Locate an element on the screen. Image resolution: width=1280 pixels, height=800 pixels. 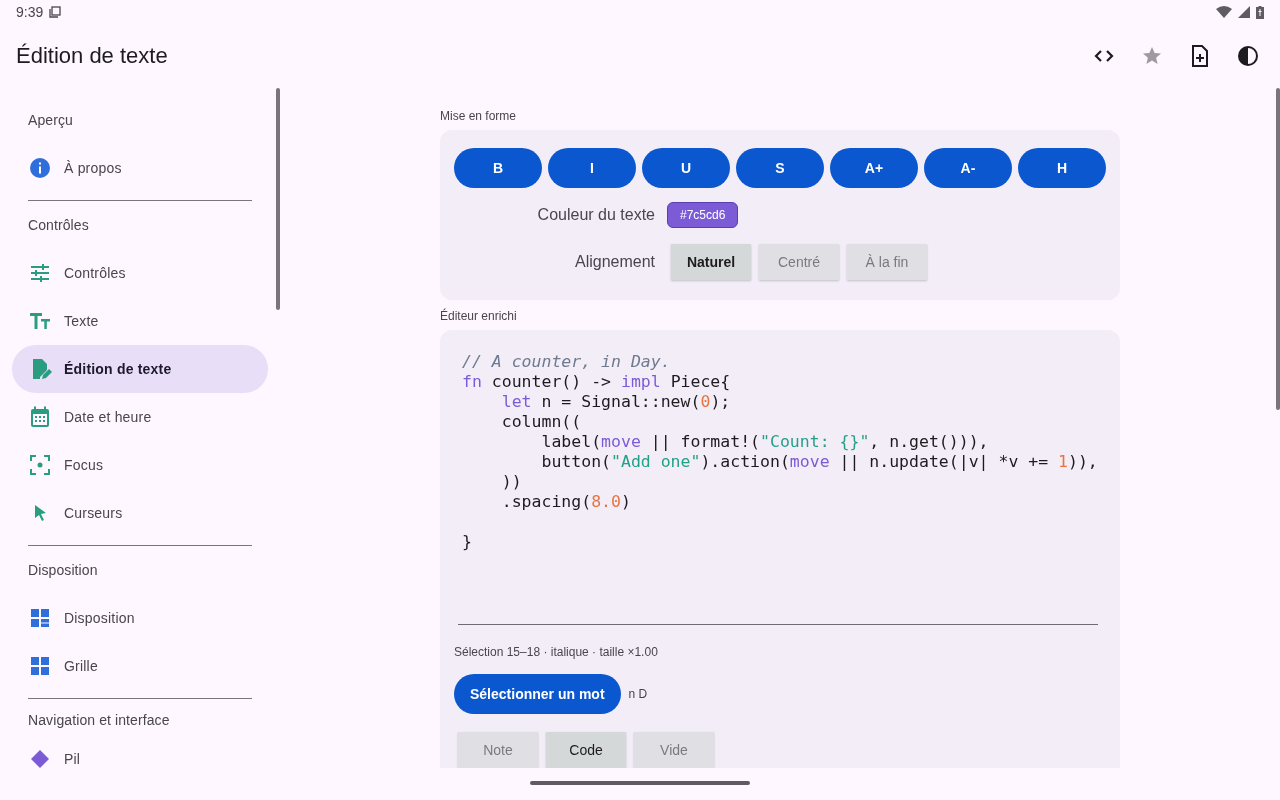
nav-item: Curseurs is located at coordinates (140, 513).